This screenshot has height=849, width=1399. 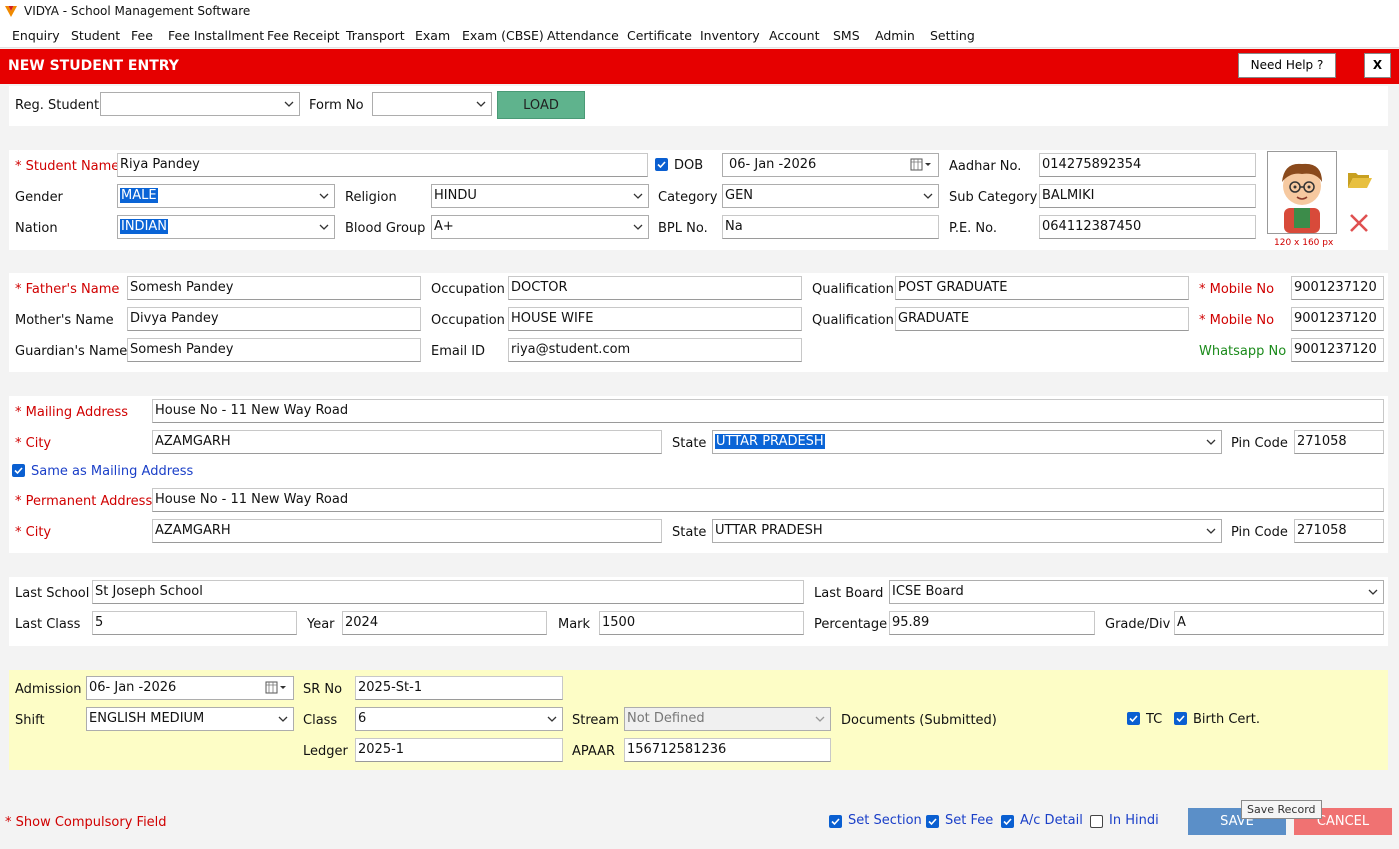 I want to click on dob-checkbox, so click(x=661, y=164).